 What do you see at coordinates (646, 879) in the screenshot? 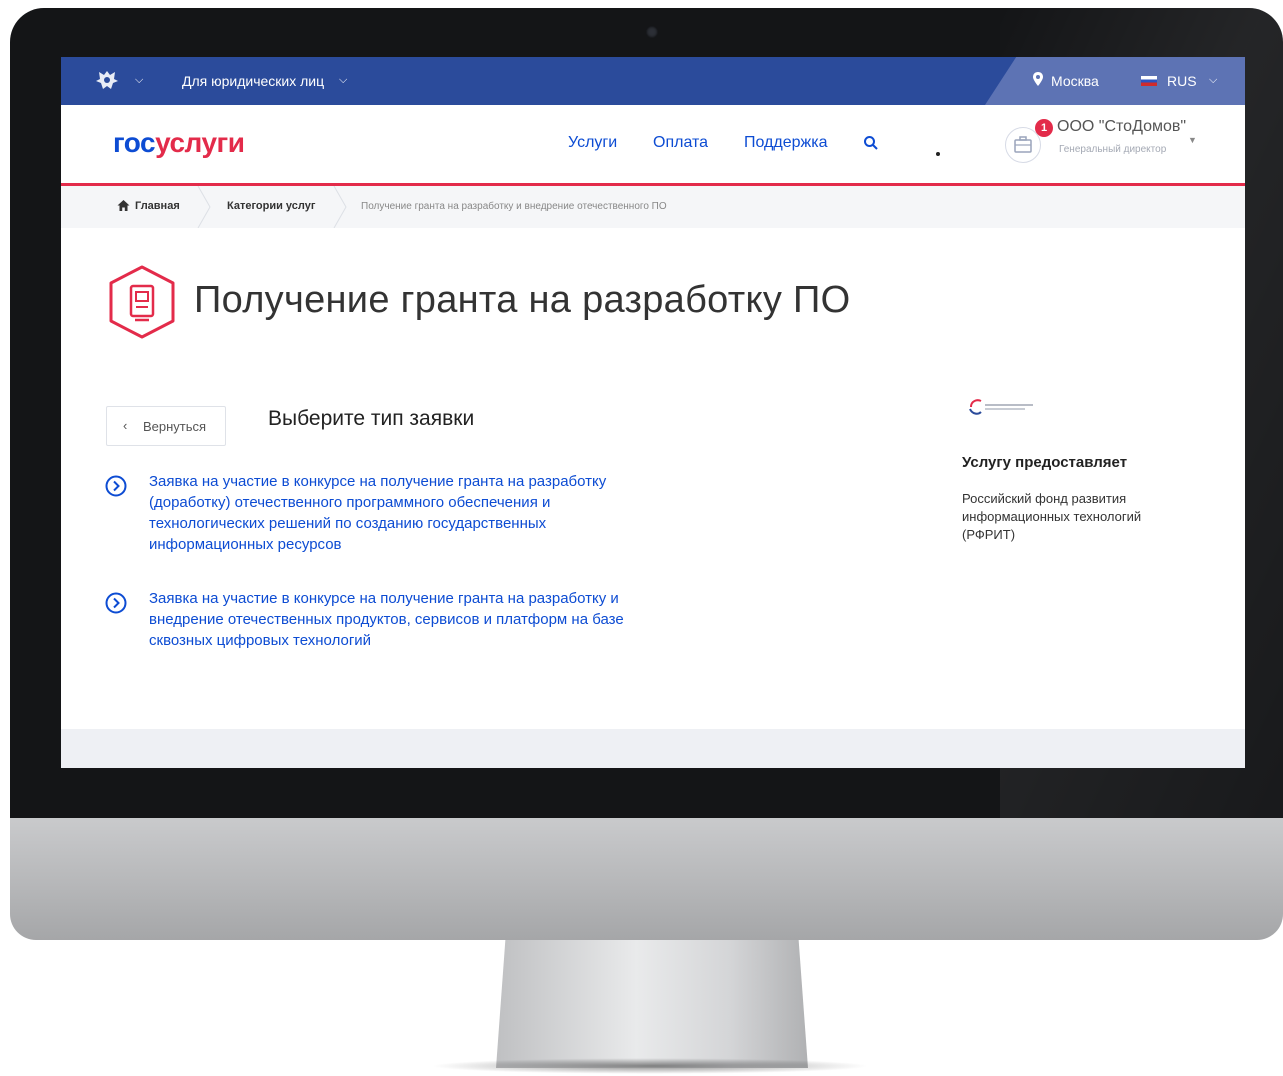
I see `monitor-chin` at bounding box center [646, 879].